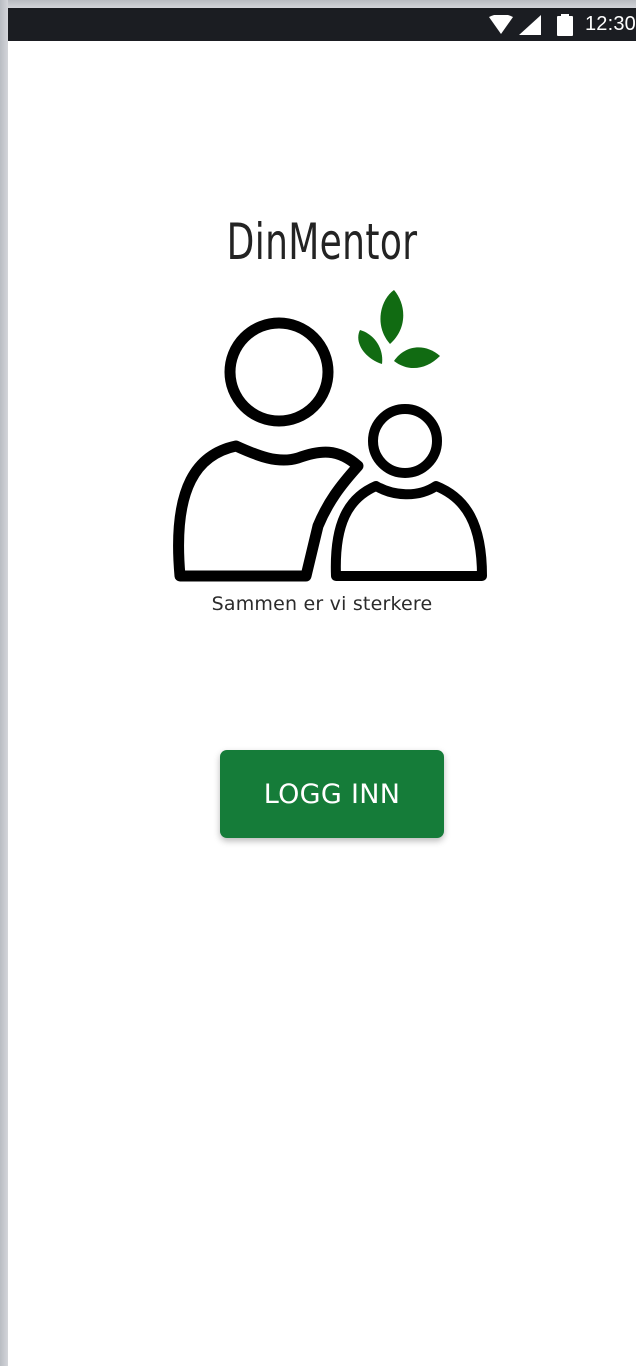 Image resolution: width=636 pixels, height=1366 pixels. I want to click on status-clock: 12:30, so click(610, 24).